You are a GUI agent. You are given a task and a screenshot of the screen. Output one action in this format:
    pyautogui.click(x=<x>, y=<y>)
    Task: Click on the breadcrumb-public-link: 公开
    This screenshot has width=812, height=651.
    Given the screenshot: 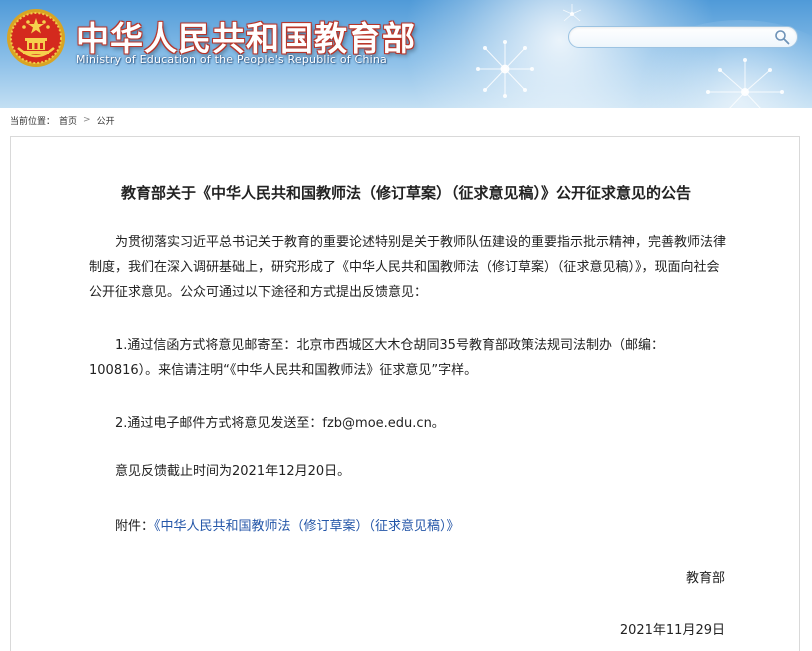 What is the action you would take?
    pyautogui.click(x=106, y=120)
    